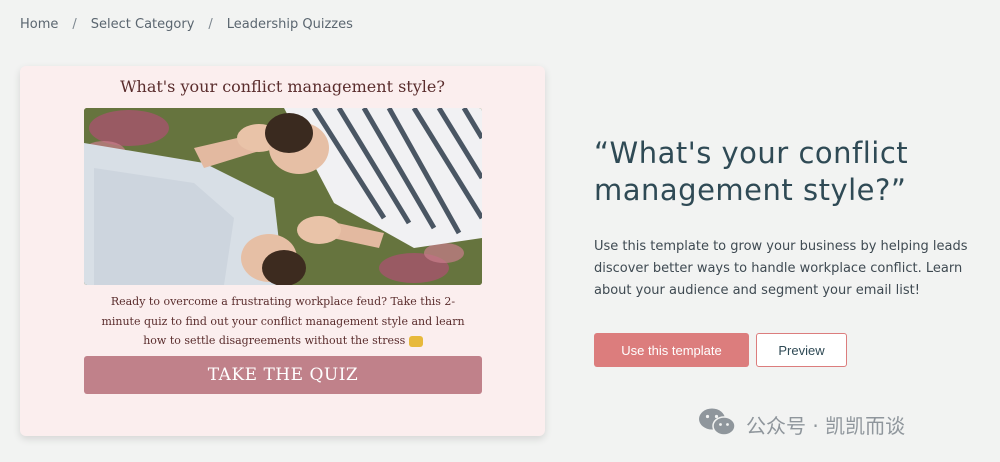 This screenshot has height=462, width=1000. What do you see at coordinates (39, 24) in the screenshot?
I see `breadcrumb-home: Home` at bounding box center [39, 24].